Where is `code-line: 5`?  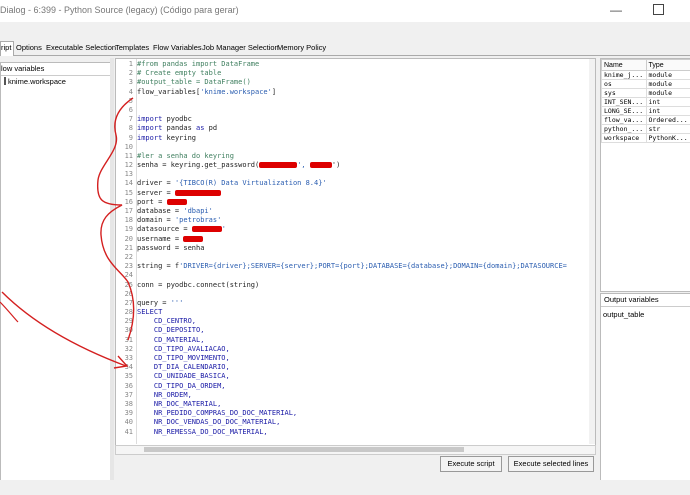
code-line: 5 is located at coordinates (355, 101).